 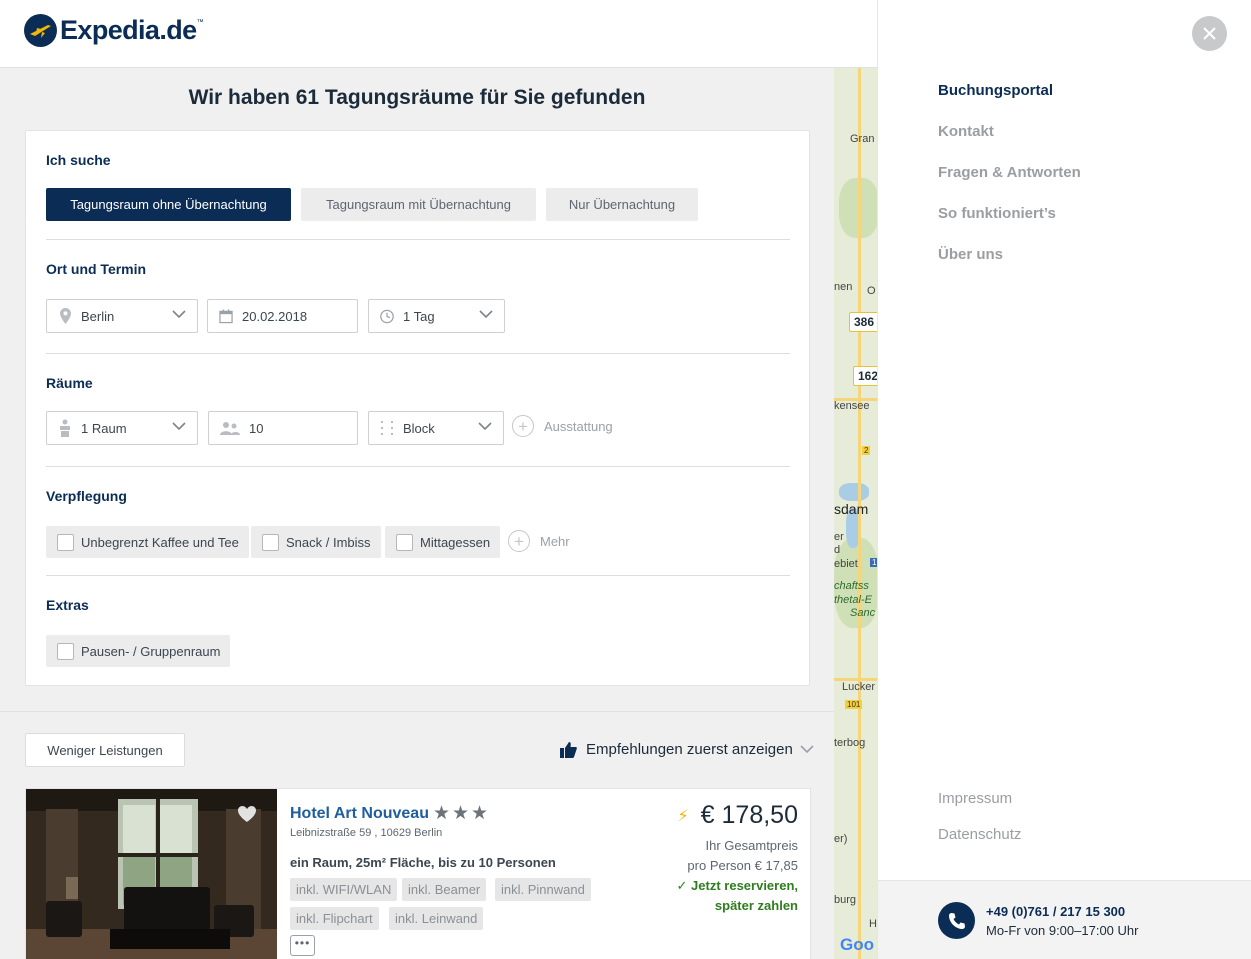 I want to click on map-price-pin: 162, so click(x=865, y=376).